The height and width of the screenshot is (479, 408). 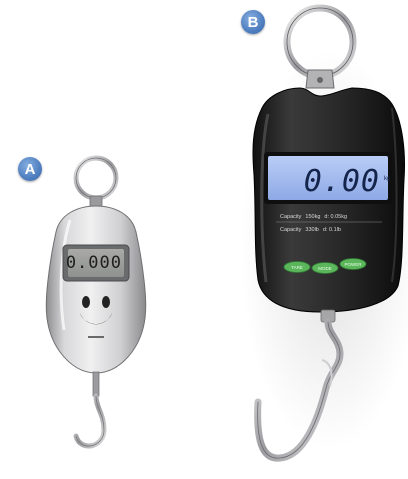 I want to click on scale-b-button-tare-label: TARE, so click(x=297, y=267).